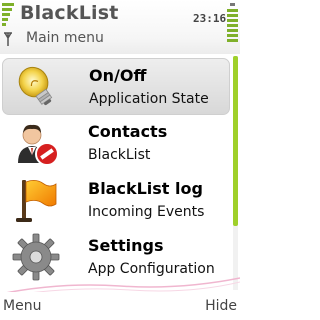 Image resolution: width=320 pixels, height=320 pixels. I want to click on title-bar: BlackList Main menu 23:16, so click(120, 27).